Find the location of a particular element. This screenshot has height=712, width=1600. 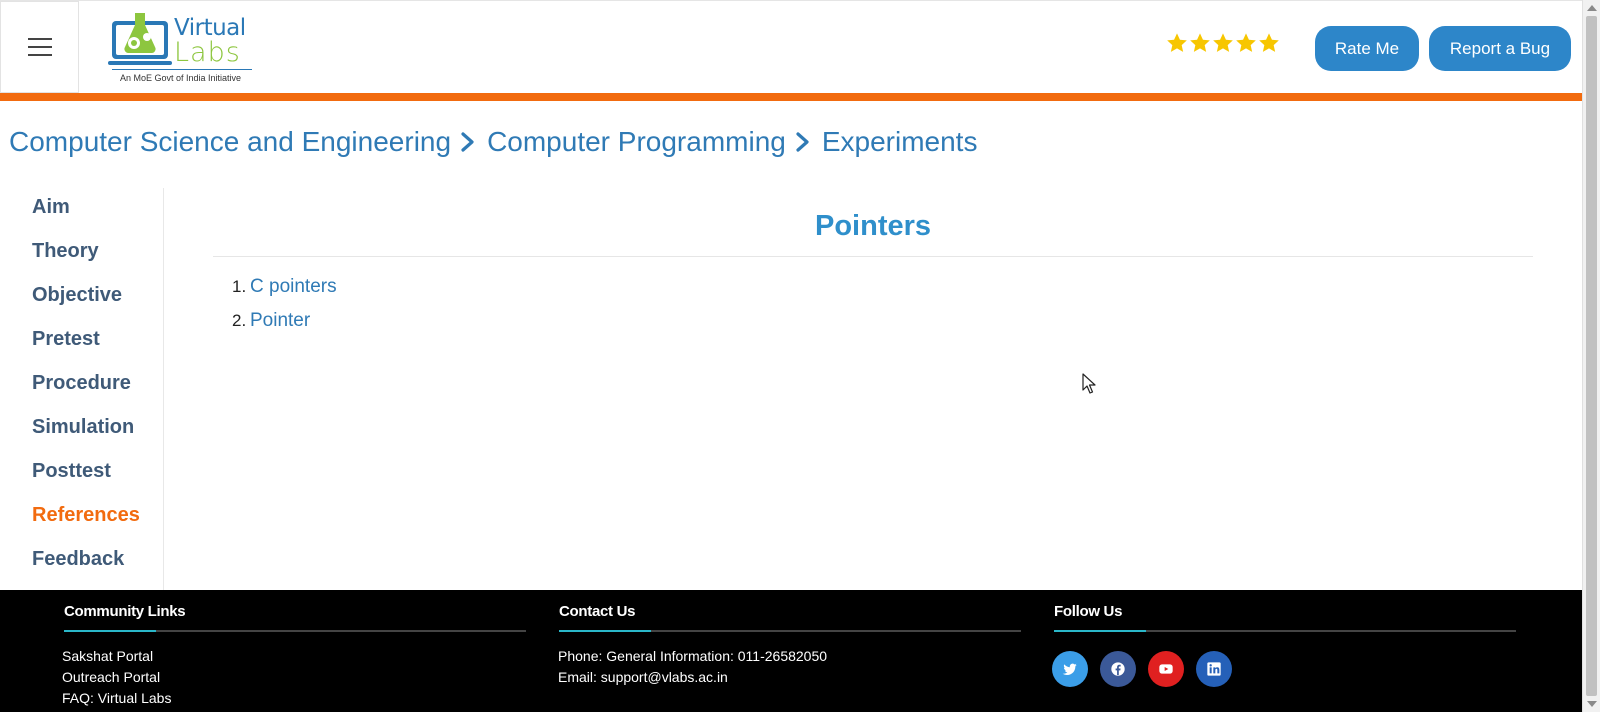

report-bug-button: Report a Bug is located at coordinates (1500, 48).